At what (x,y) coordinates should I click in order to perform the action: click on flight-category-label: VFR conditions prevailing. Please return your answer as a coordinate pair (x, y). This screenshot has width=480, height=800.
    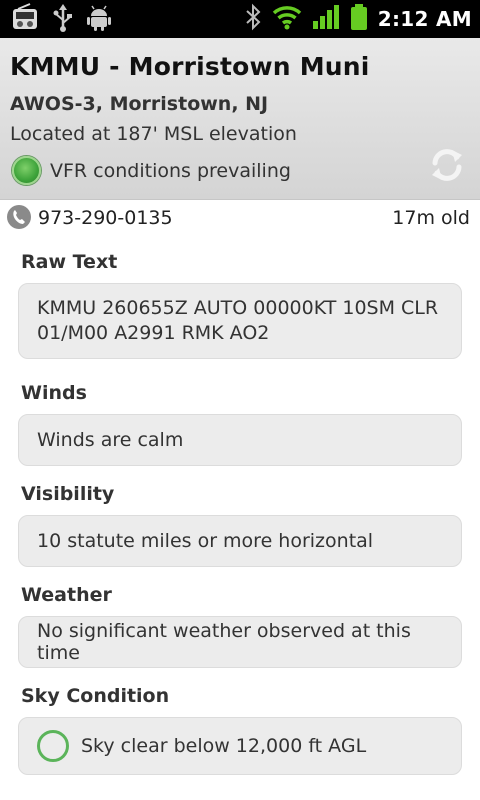
    Looking at the image, I should click on (170, 170).